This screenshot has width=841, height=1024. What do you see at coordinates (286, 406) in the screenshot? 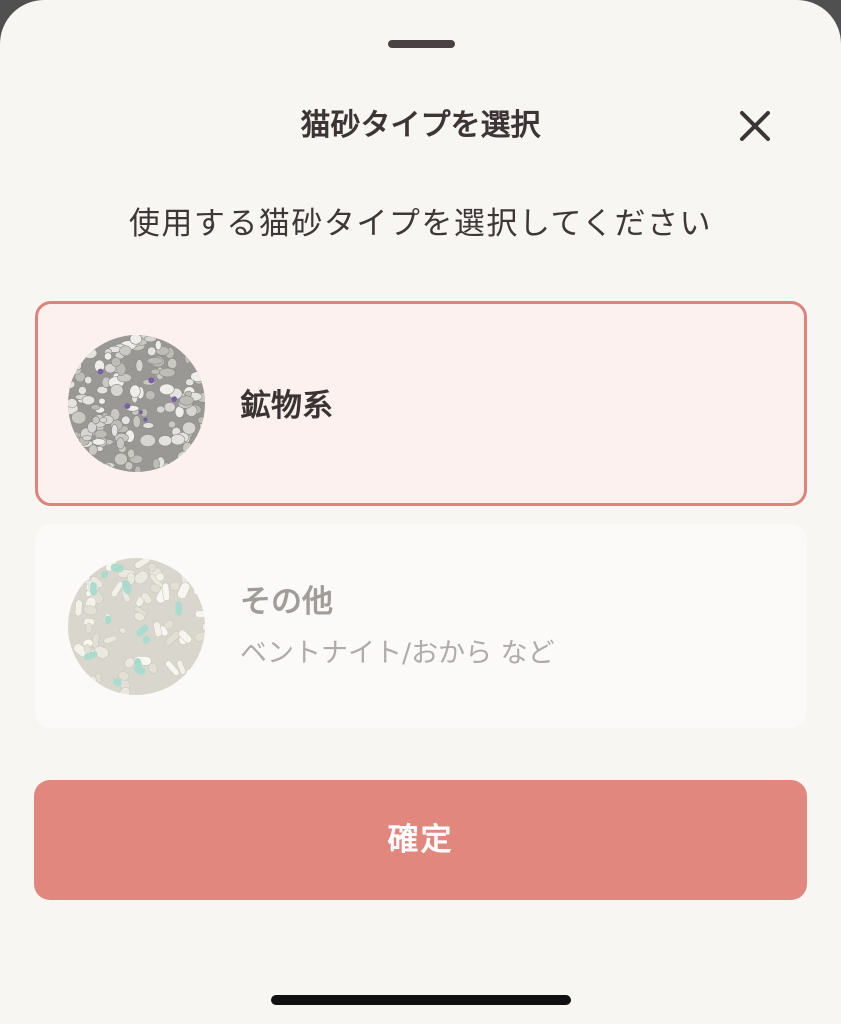
I see `option-mineral-label: 鉱物系` at bounding box center [286, 406].